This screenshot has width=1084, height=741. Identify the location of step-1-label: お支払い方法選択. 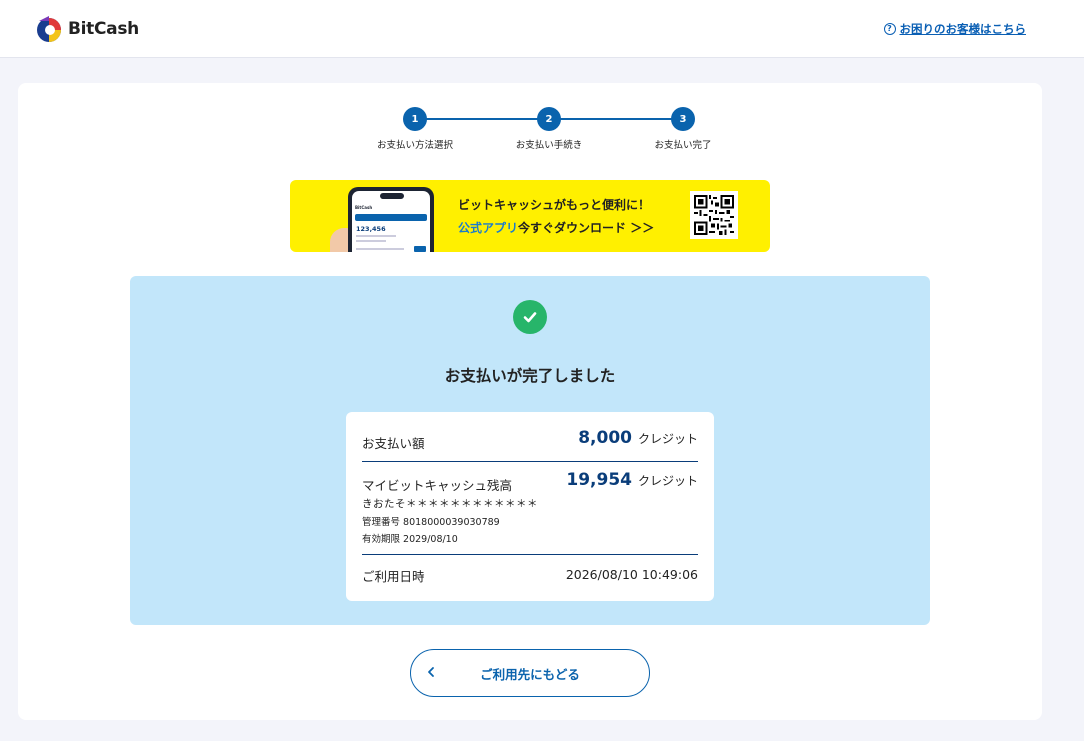
(414, 145).